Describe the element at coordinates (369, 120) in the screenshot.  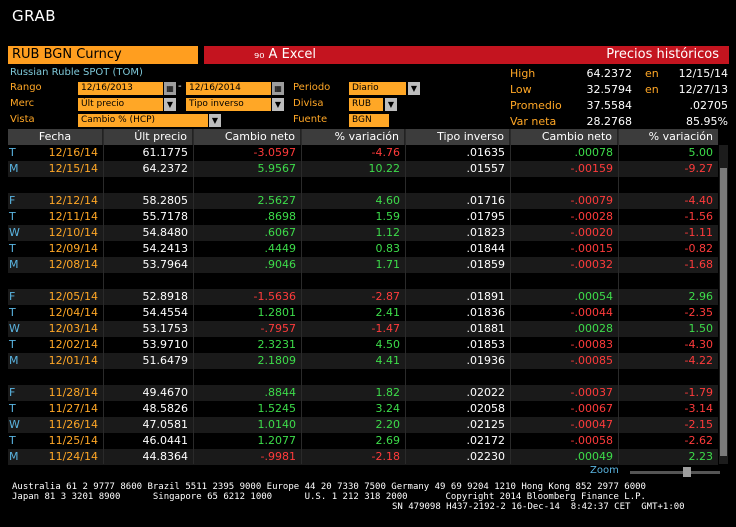
I see `fuente-field: BGN` at that location.